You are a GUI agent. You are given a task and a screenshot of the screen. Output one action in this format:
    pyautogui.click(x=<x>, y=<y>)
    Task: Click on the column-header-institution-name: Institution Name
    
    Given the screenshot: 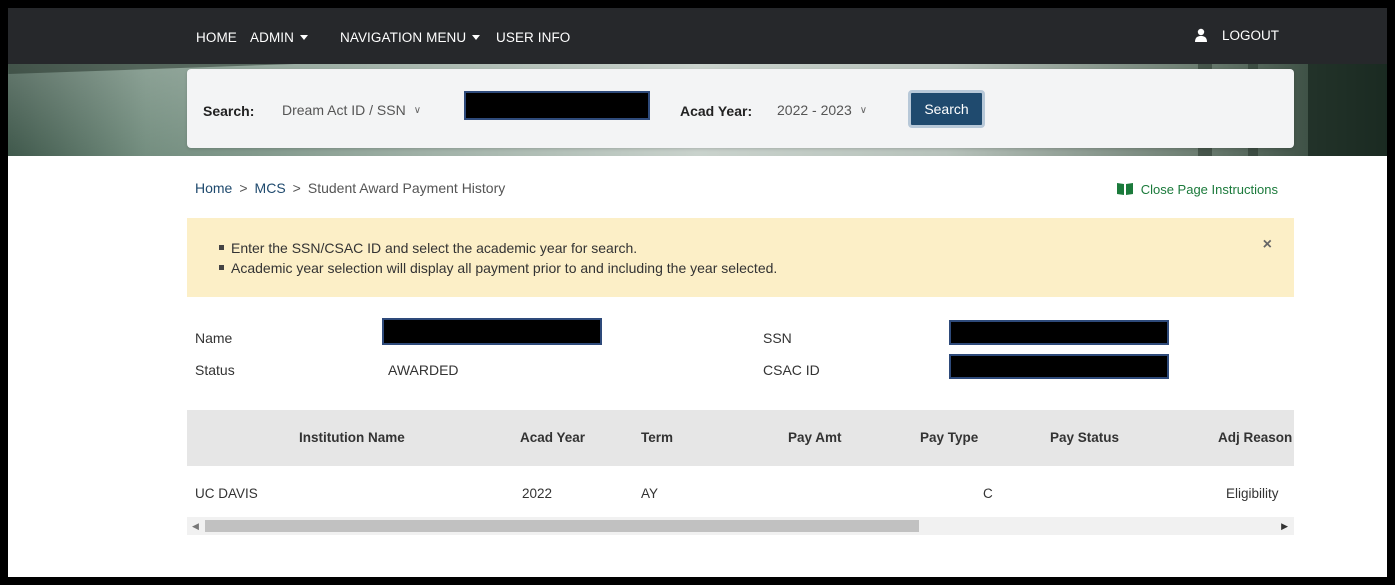 What is the action you would take?
    pyautogui.click(x=352, y=437)
    